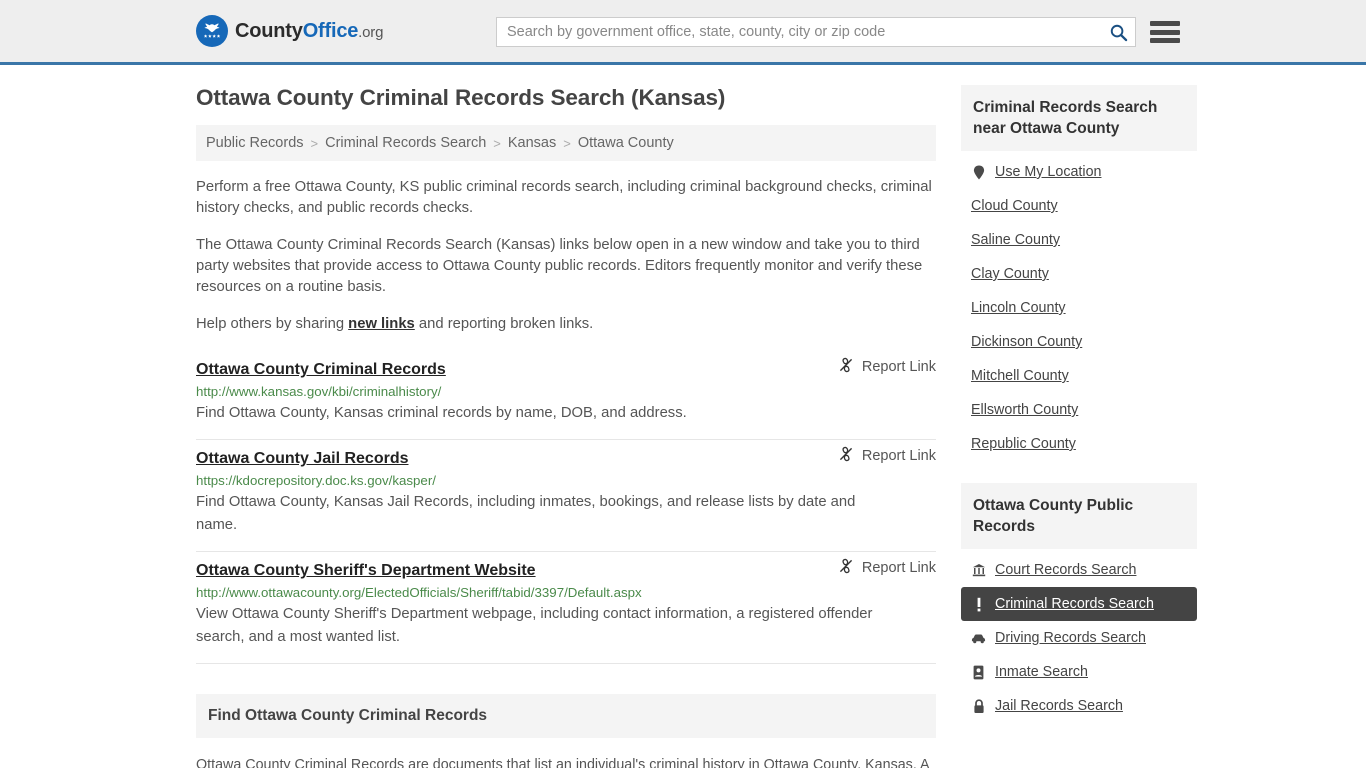 This screenshot has width=1366, height=768. I want to click on sidebar-item-label: Driving Records Search, so click(1070, 638).